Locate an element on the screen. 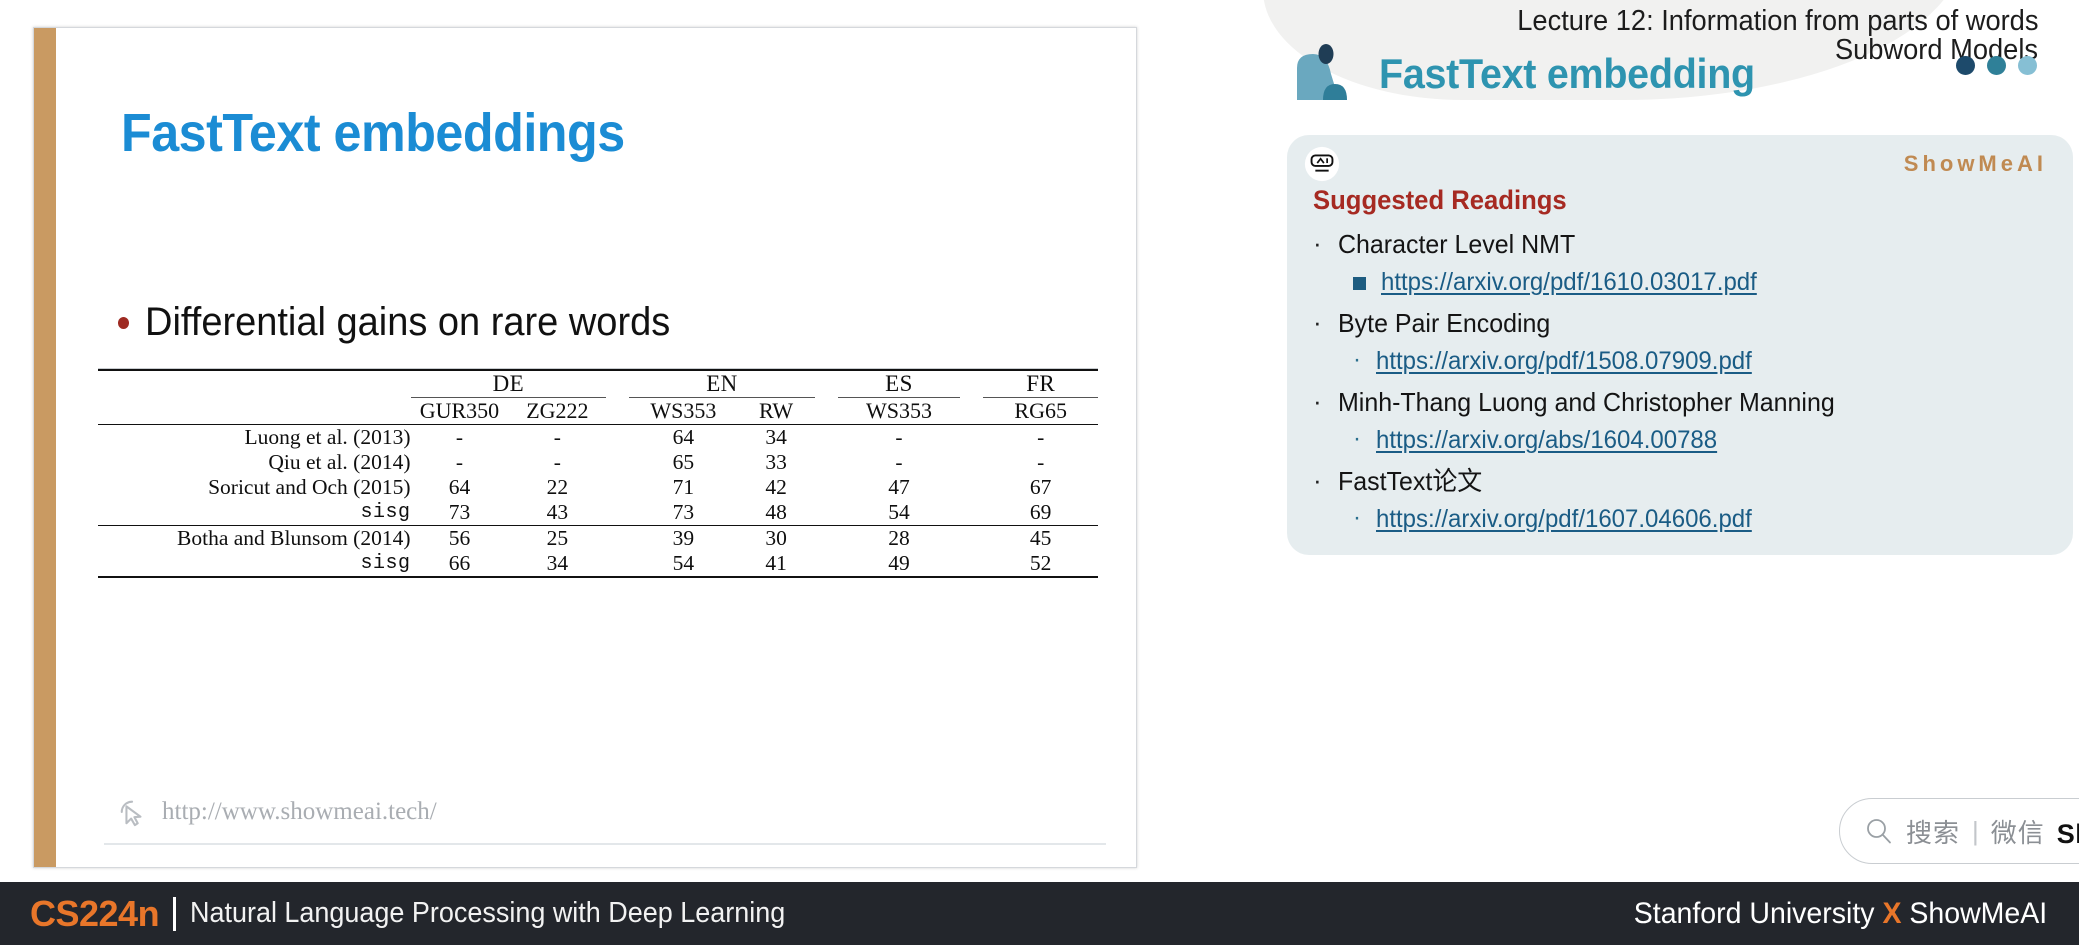 The width and height of the screenshot is (2079, 945). search-channel-label: 微信 is located at coordinates (2017, 832).